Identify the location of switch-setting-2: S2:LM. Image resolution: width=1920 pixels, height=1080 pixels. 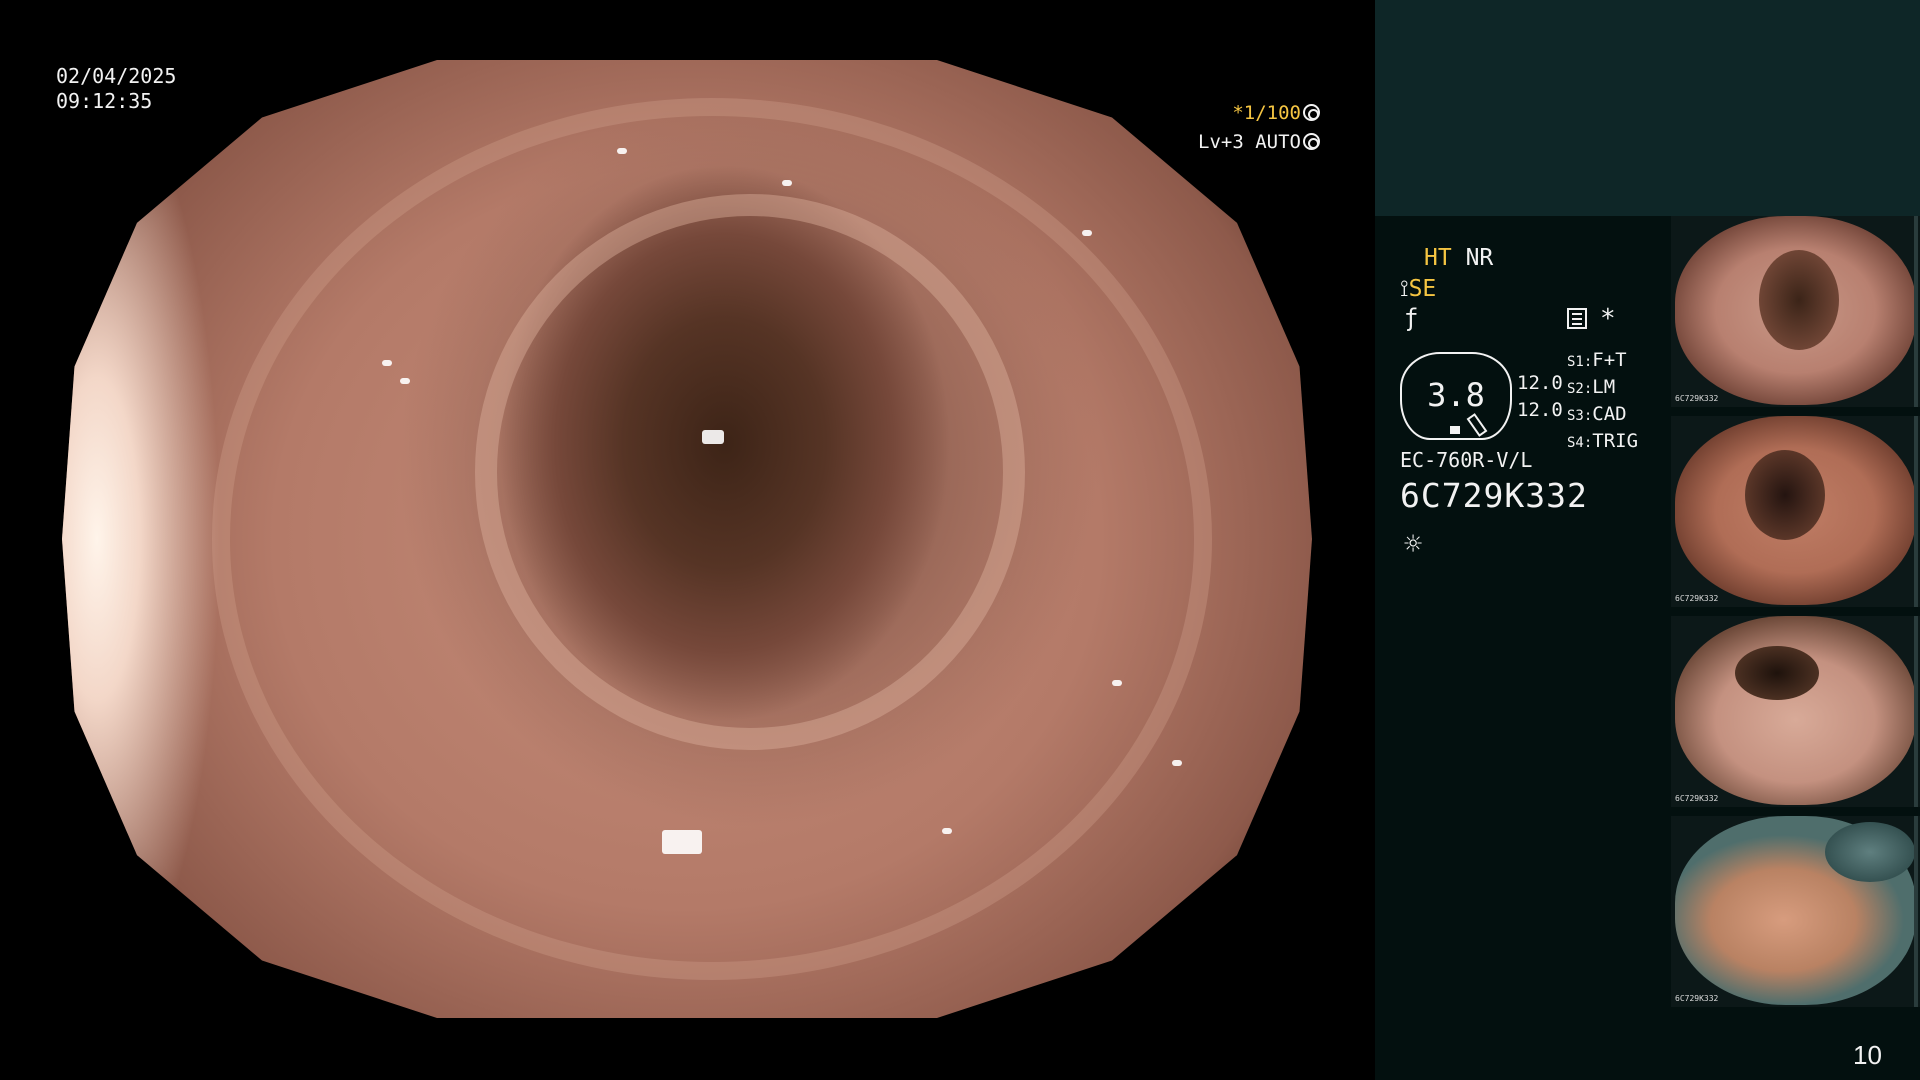
(1591, 387).